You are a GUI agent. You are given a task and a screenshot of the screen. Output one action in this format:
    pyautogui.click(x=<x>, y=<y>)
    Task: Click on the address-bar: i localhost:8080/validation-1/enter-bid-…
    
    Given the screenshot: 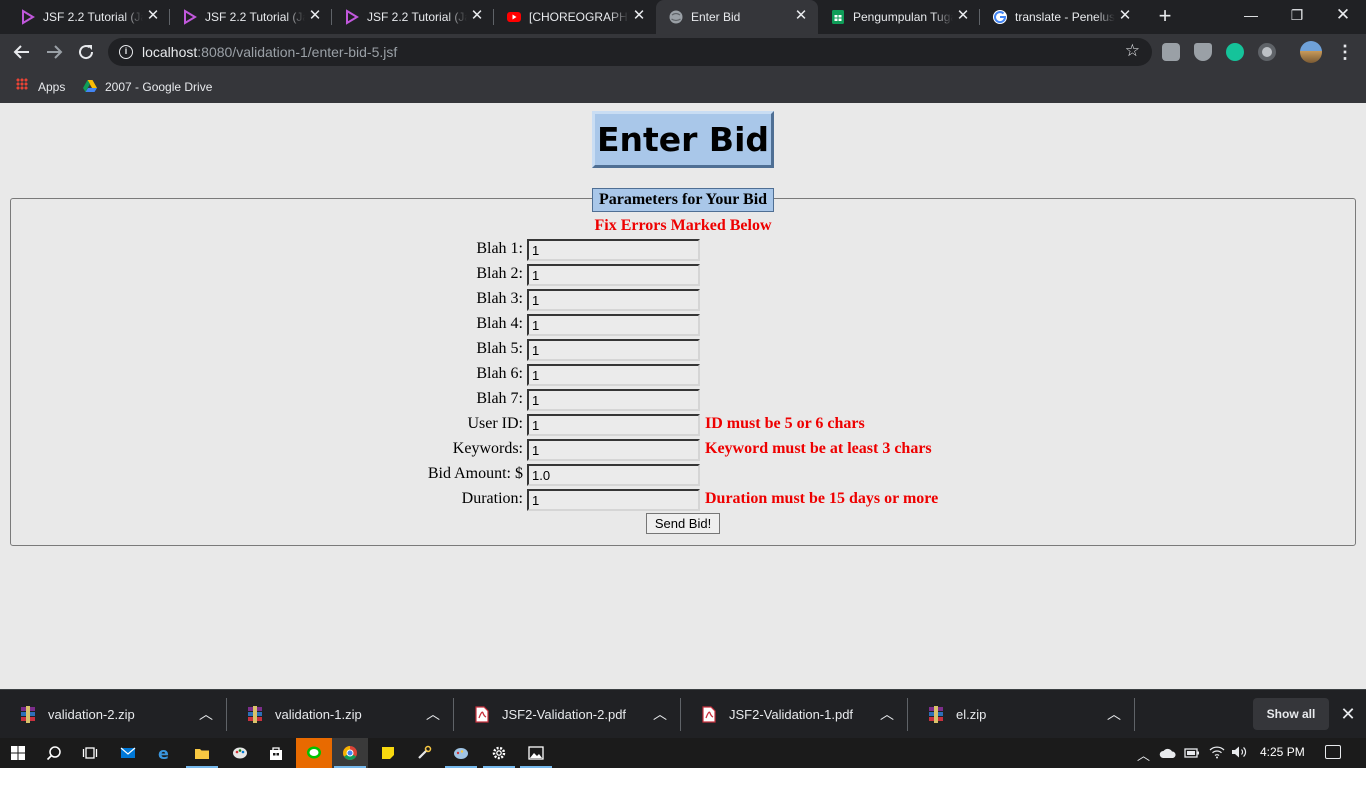 What is the action you would take?
    pyautogui.click(x=630, y=52)
    